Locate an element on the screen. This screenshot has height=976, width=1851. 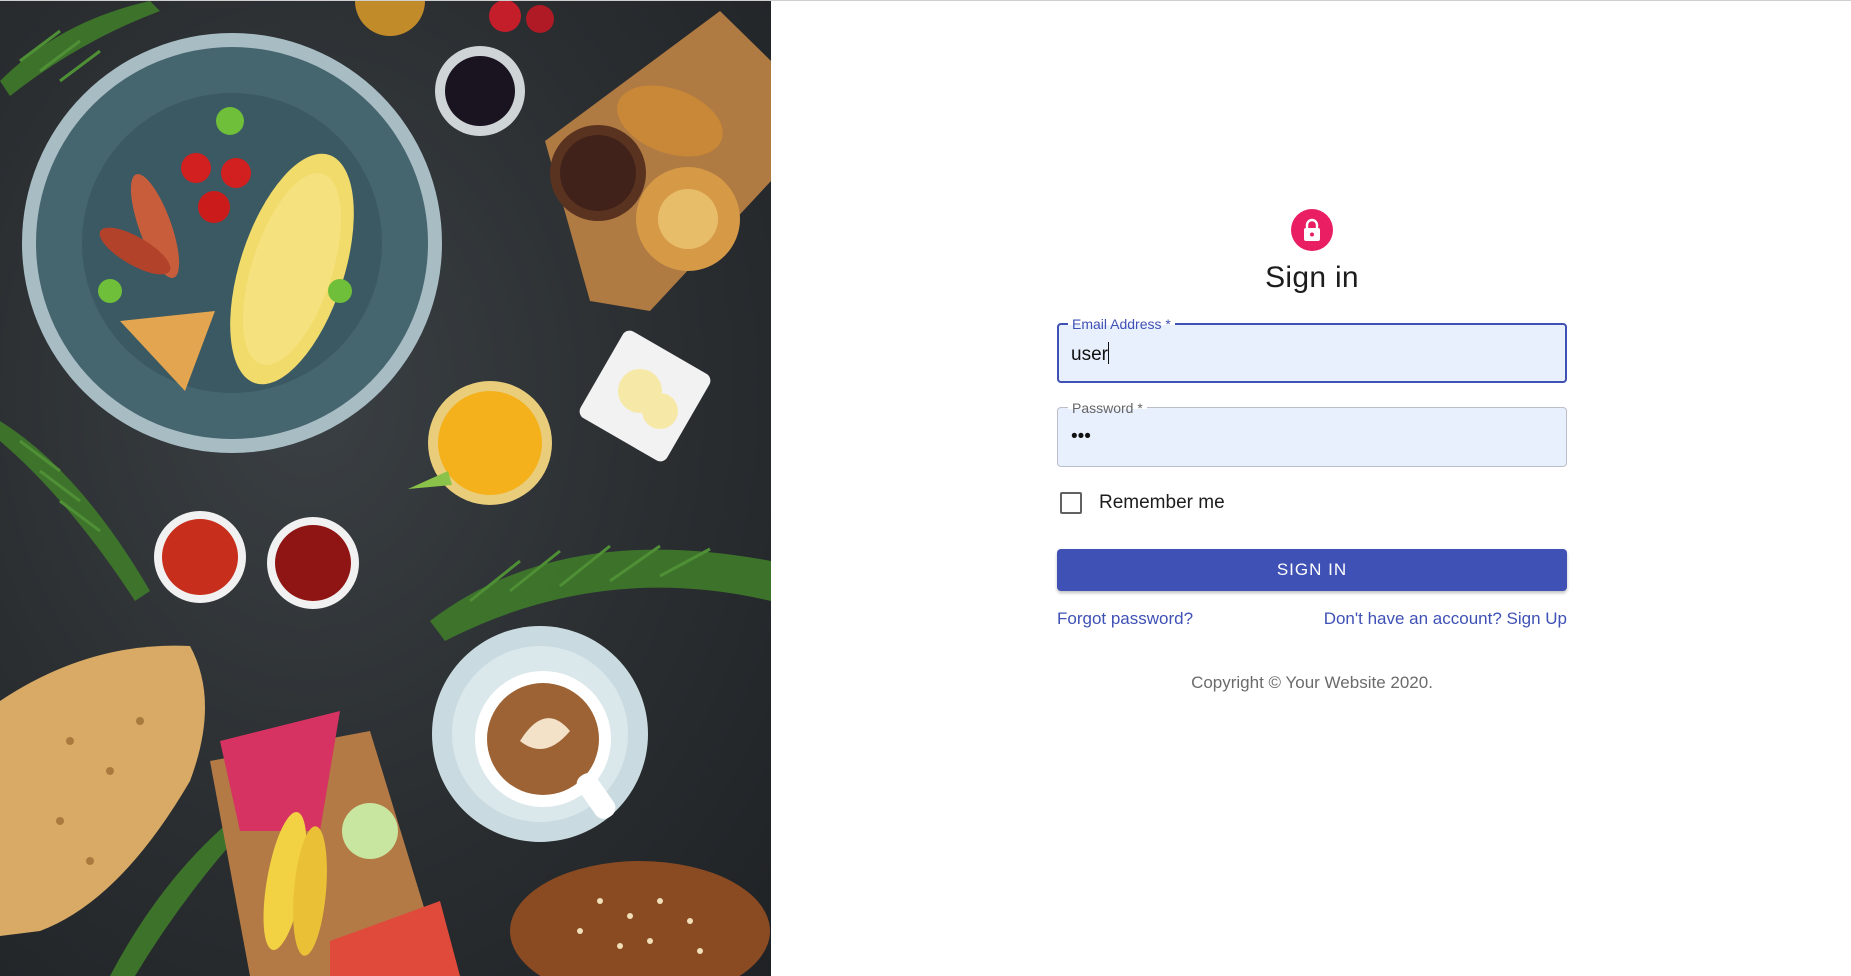
remember-me-row: Remember me is located at coordinates (1312, 503).